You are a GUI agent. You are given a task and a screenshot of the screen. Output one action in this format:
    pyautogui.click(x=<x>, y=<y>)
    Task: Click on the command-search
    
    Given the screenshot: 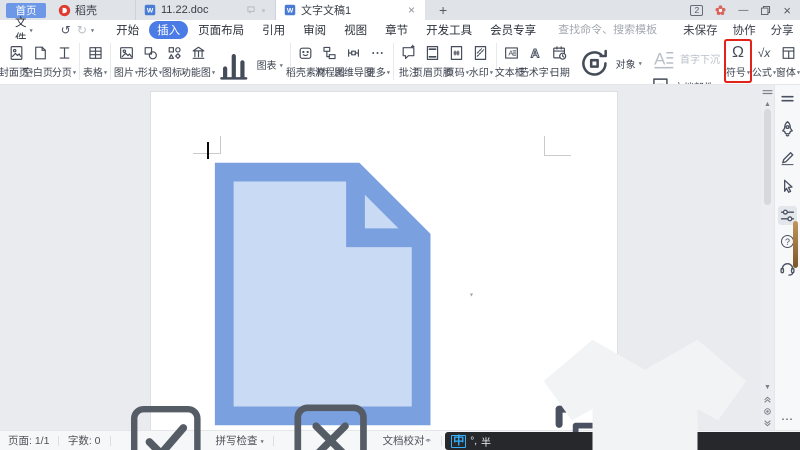 What is the action you would take?
    pyautogui.click(x=616, y=29)
    